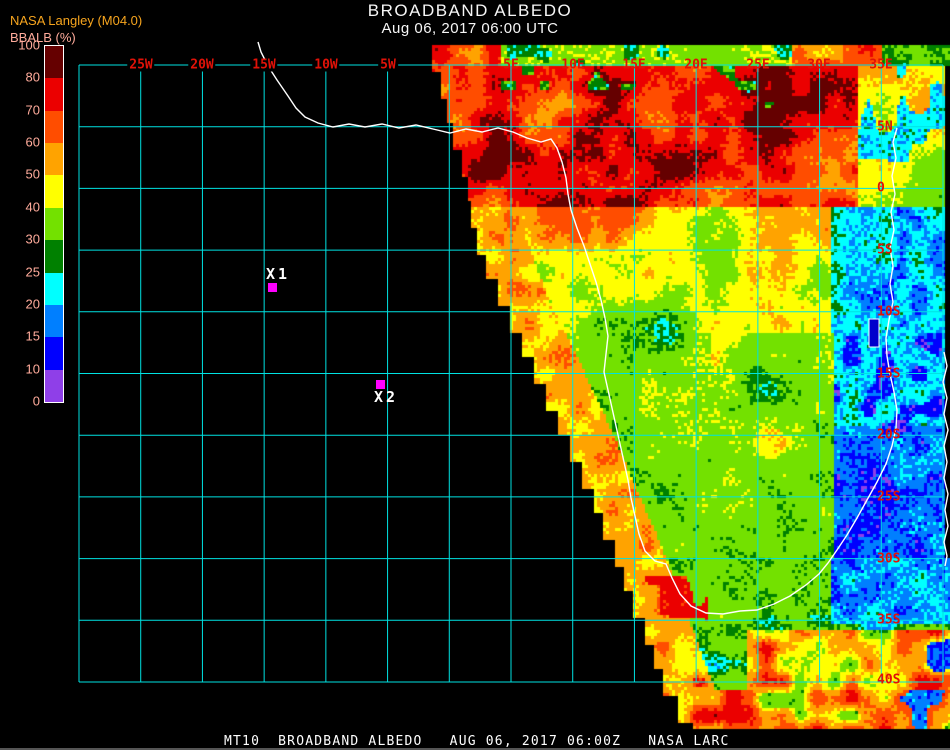 This screenshot has height=750, width=950. What do you see at coordinates (889, 435) in the screenshot?
I see `latitude-label: 20S` at bounding box center [889, 435].